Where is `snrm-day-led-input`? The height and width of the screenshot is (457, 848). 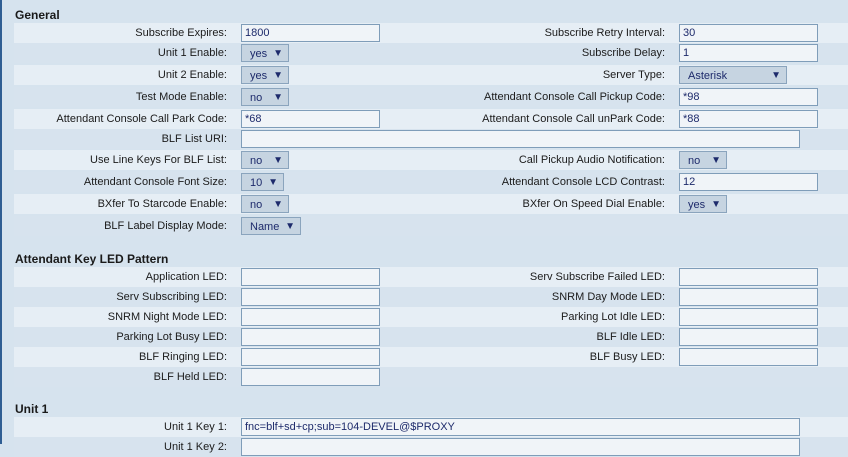
snrm-day-led-input is located at coordinates (748, 297).